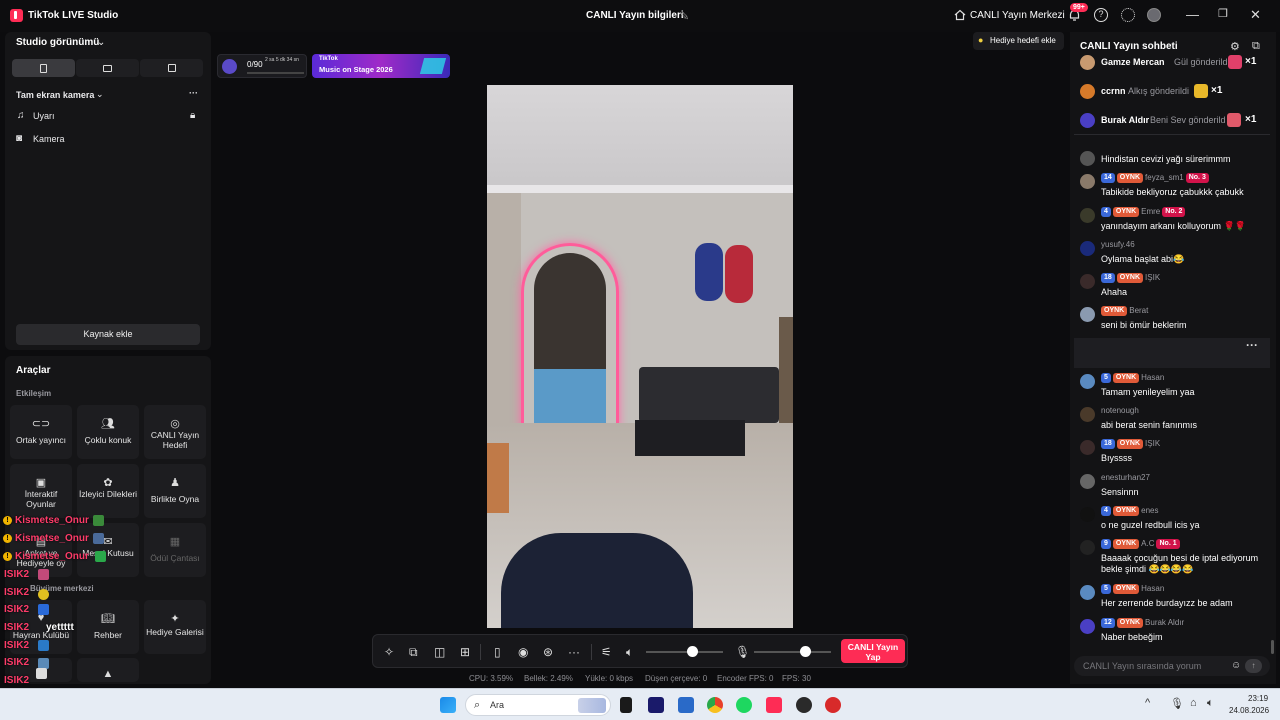  What do you see at coordinates (1223, 13) in the screenshot?
I see `maximize-icon: ❐` at bounding box center [1223, 13].